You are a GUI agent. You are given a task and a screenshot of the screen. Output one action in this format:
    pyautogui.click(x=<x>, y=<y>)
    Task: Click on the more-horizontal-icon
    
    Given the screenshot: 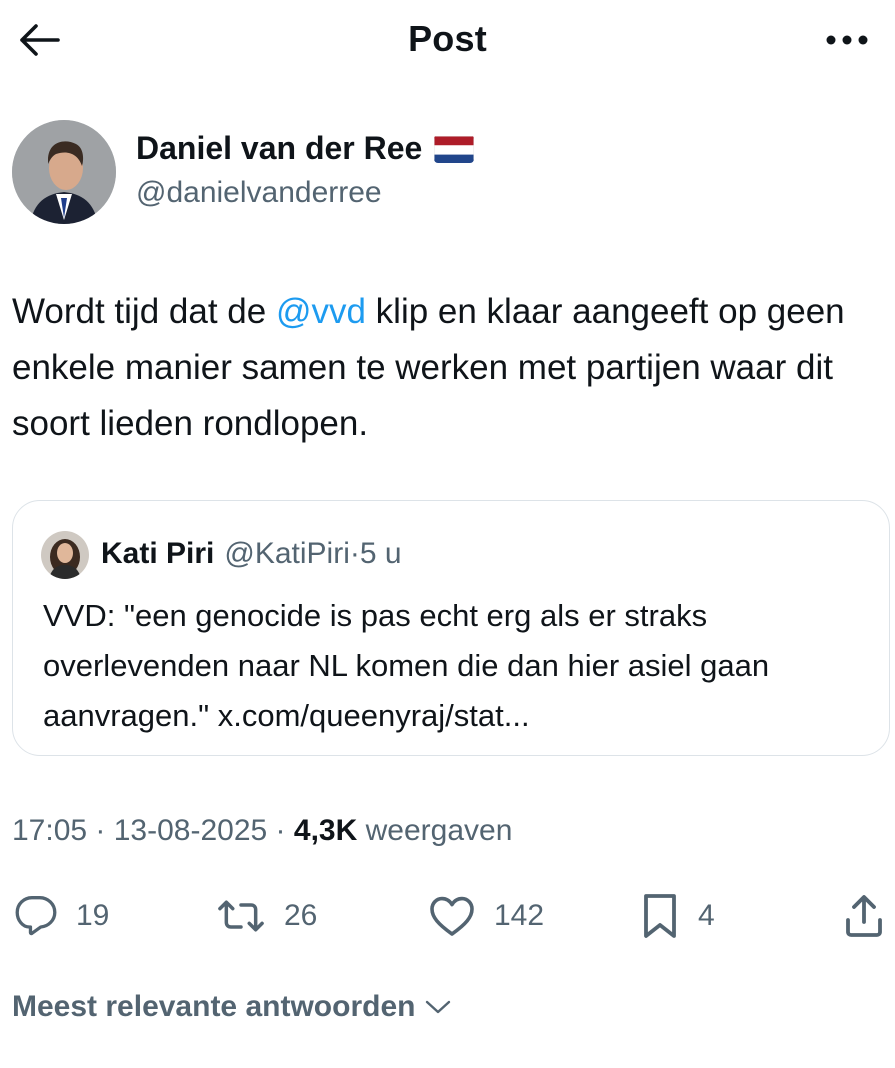 What is the action you would take?
    pyautogui.click(x=847, y=40)
    